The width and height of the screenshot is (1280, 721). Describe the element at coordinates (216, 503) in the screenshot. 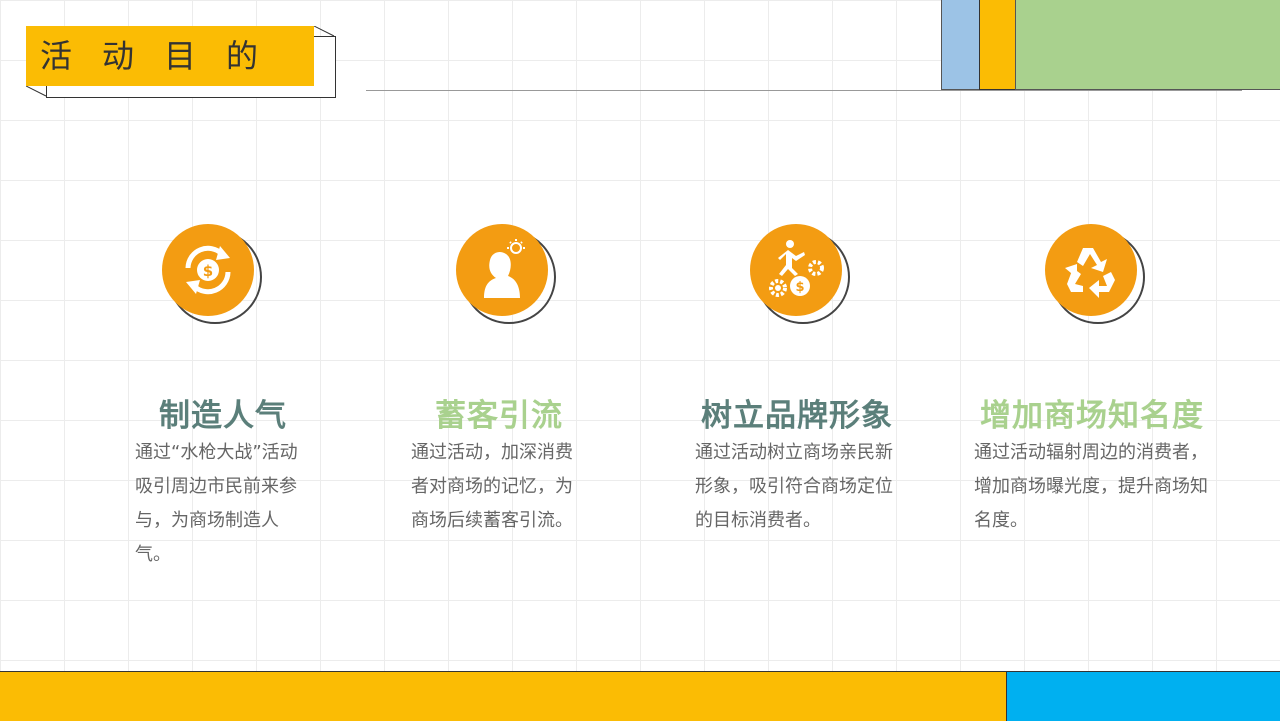

I see `card-description: 通过“水枪大战”活动吸引周边市民前来参与，为商场制造人气。` at that location.